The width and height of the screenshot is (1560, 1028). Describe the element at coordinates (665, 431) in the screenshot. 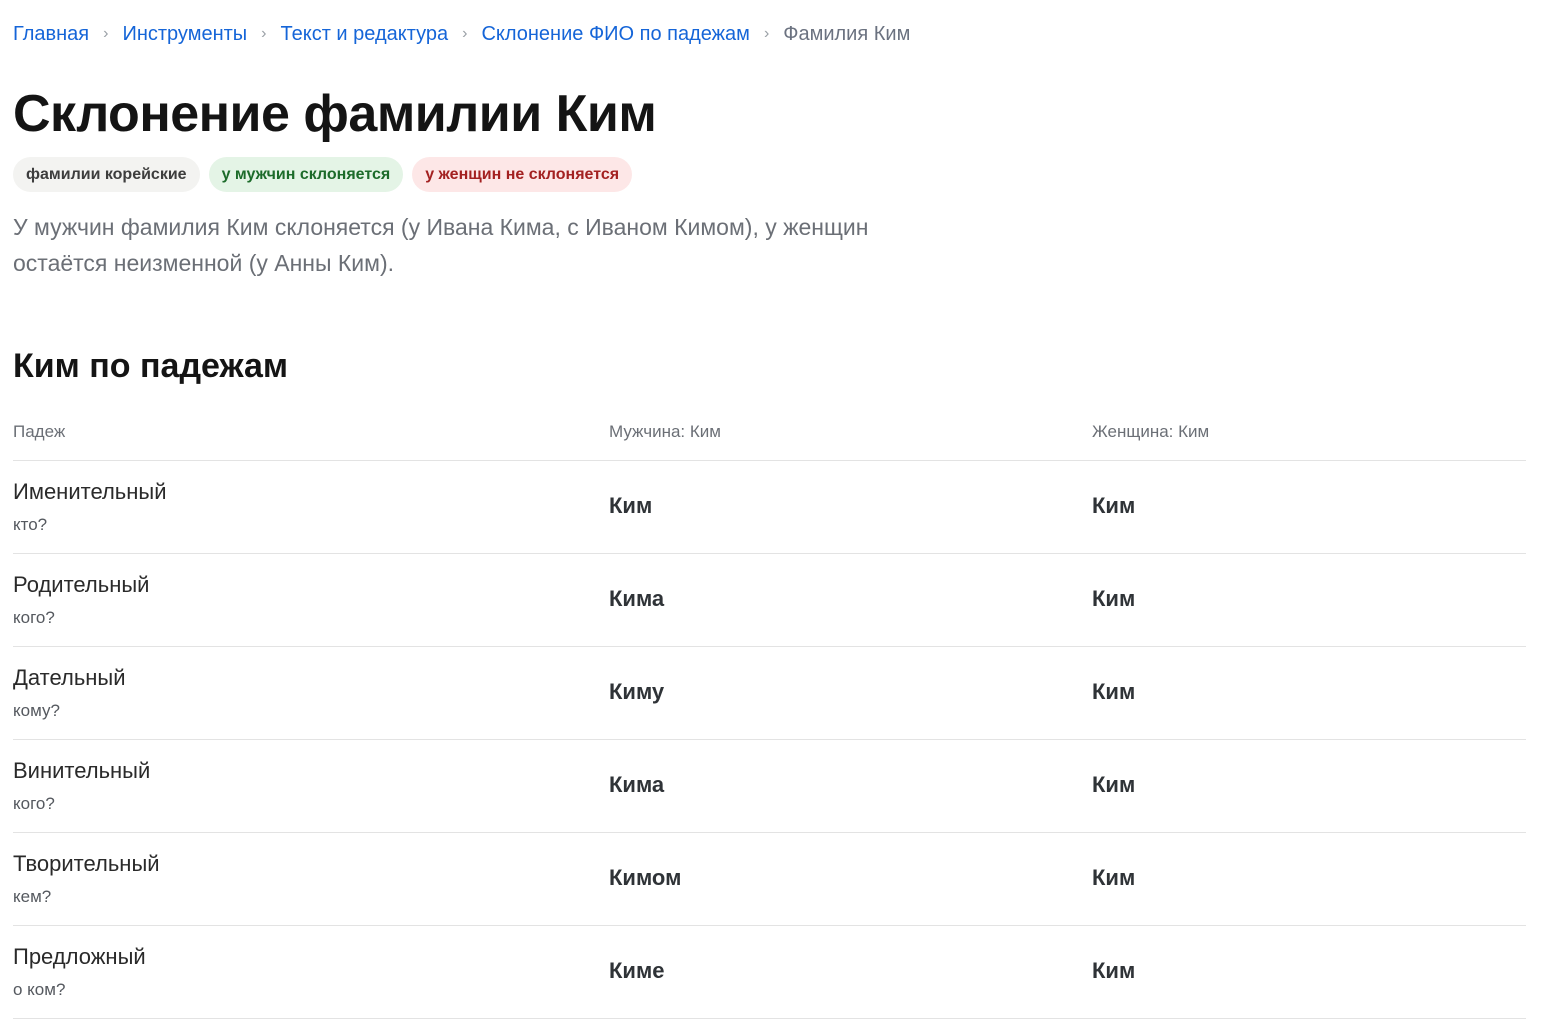

I see `column-header-male: Мужчина: Ким` at that location.